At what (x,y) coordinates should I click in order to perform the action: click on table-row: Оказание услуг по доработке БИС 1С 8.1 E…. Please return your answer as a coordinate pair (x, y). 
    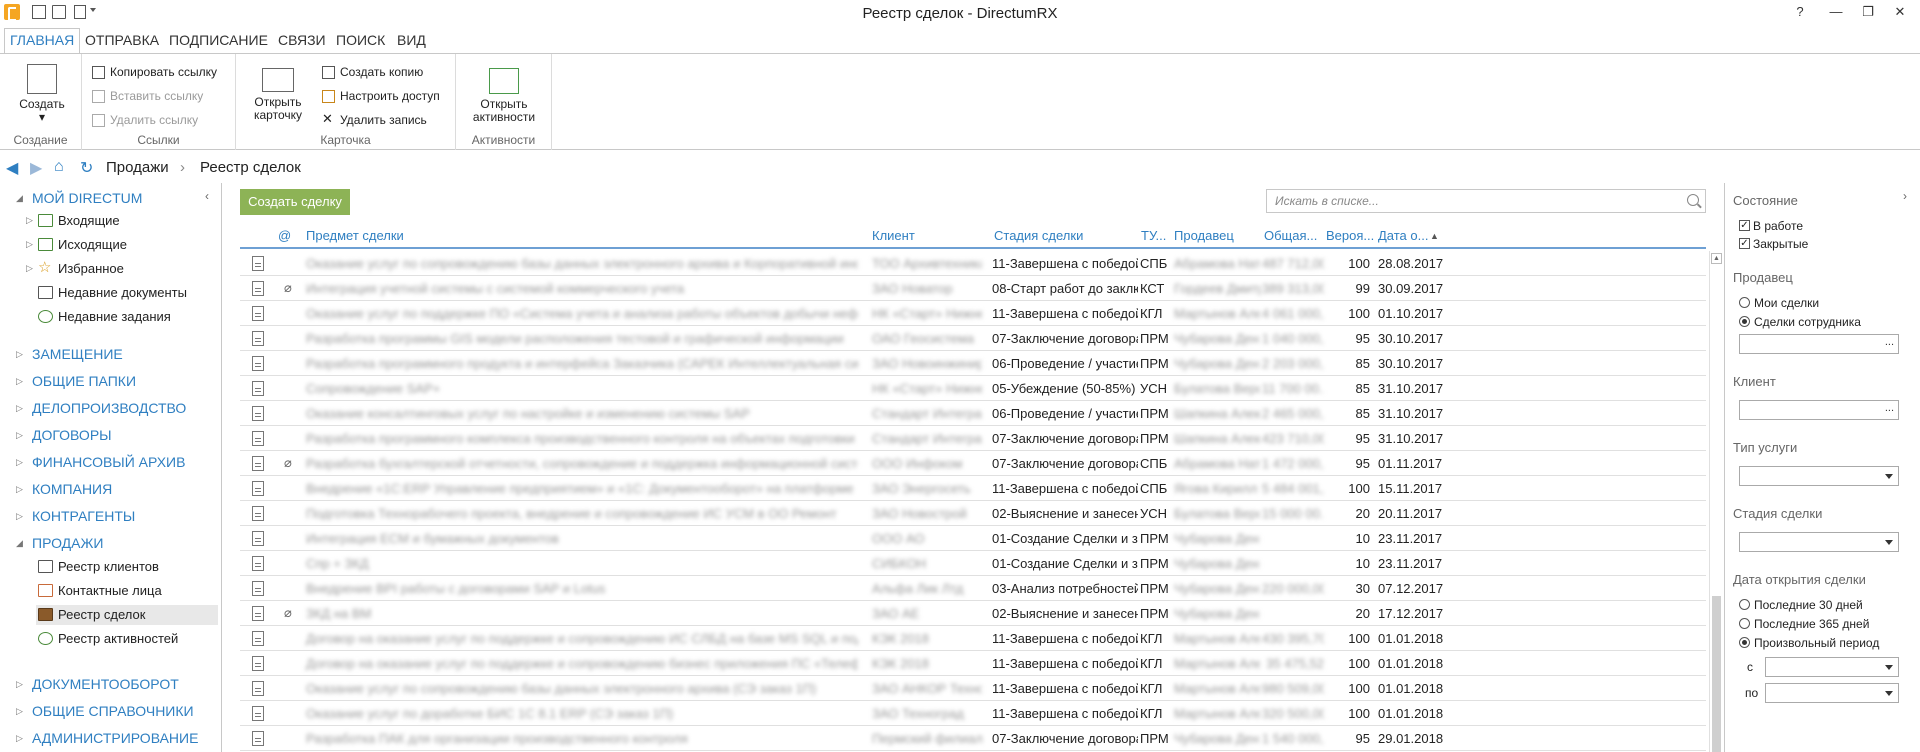
    Looking at the image, I should click on (973, 713).